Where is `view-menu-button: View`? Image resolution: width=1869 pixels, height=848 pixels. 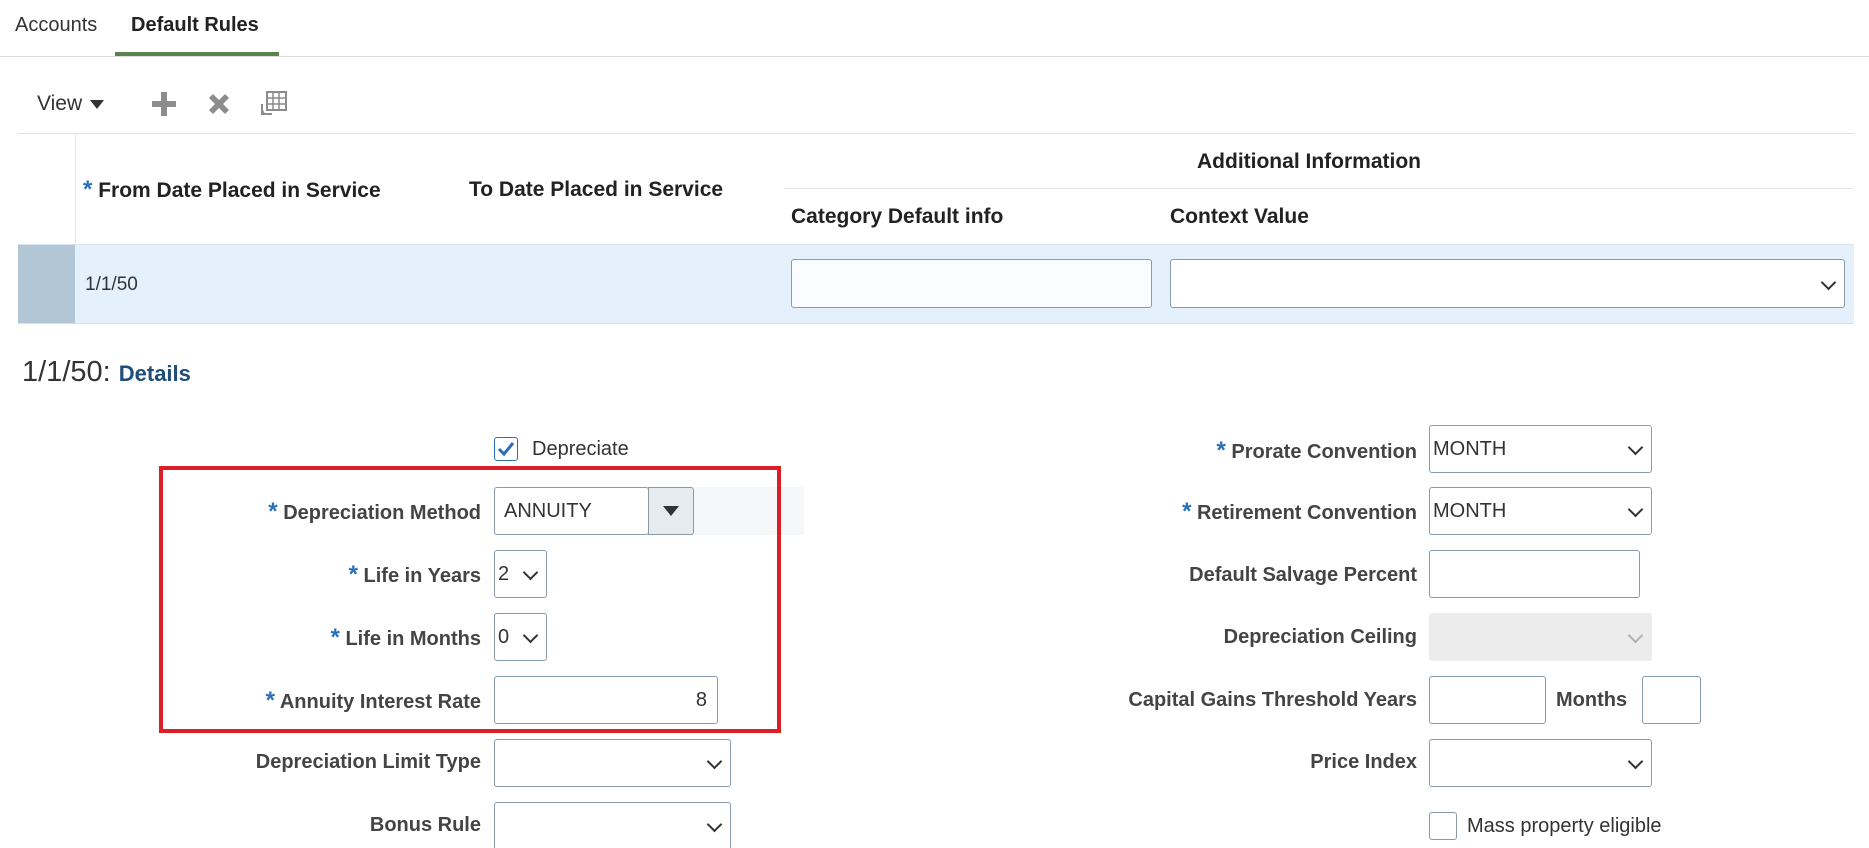
view-menu-button: View is located at coordinates (71, 104).